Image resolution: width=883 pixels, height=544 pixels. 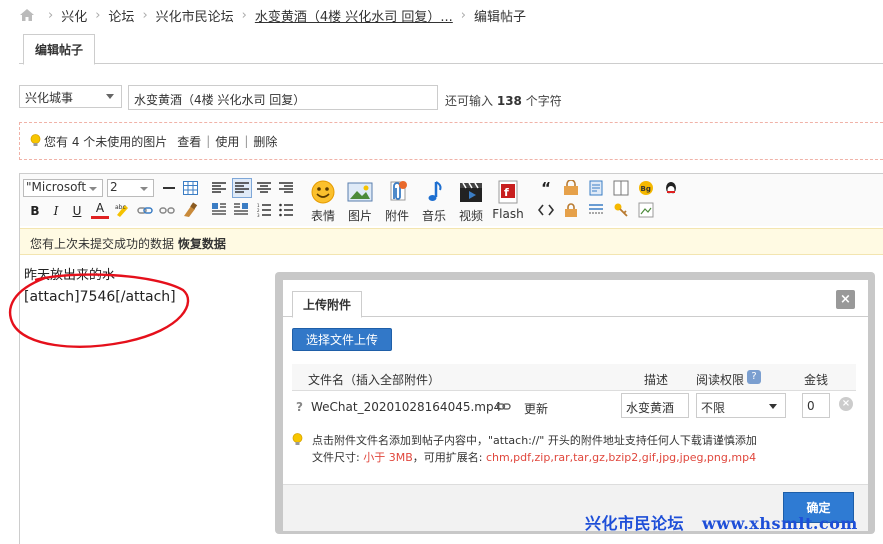 What do you see at coordinates (471, 192) in the screenshot?
I see `clapperboard-icon` at bounding box center [471, 192].